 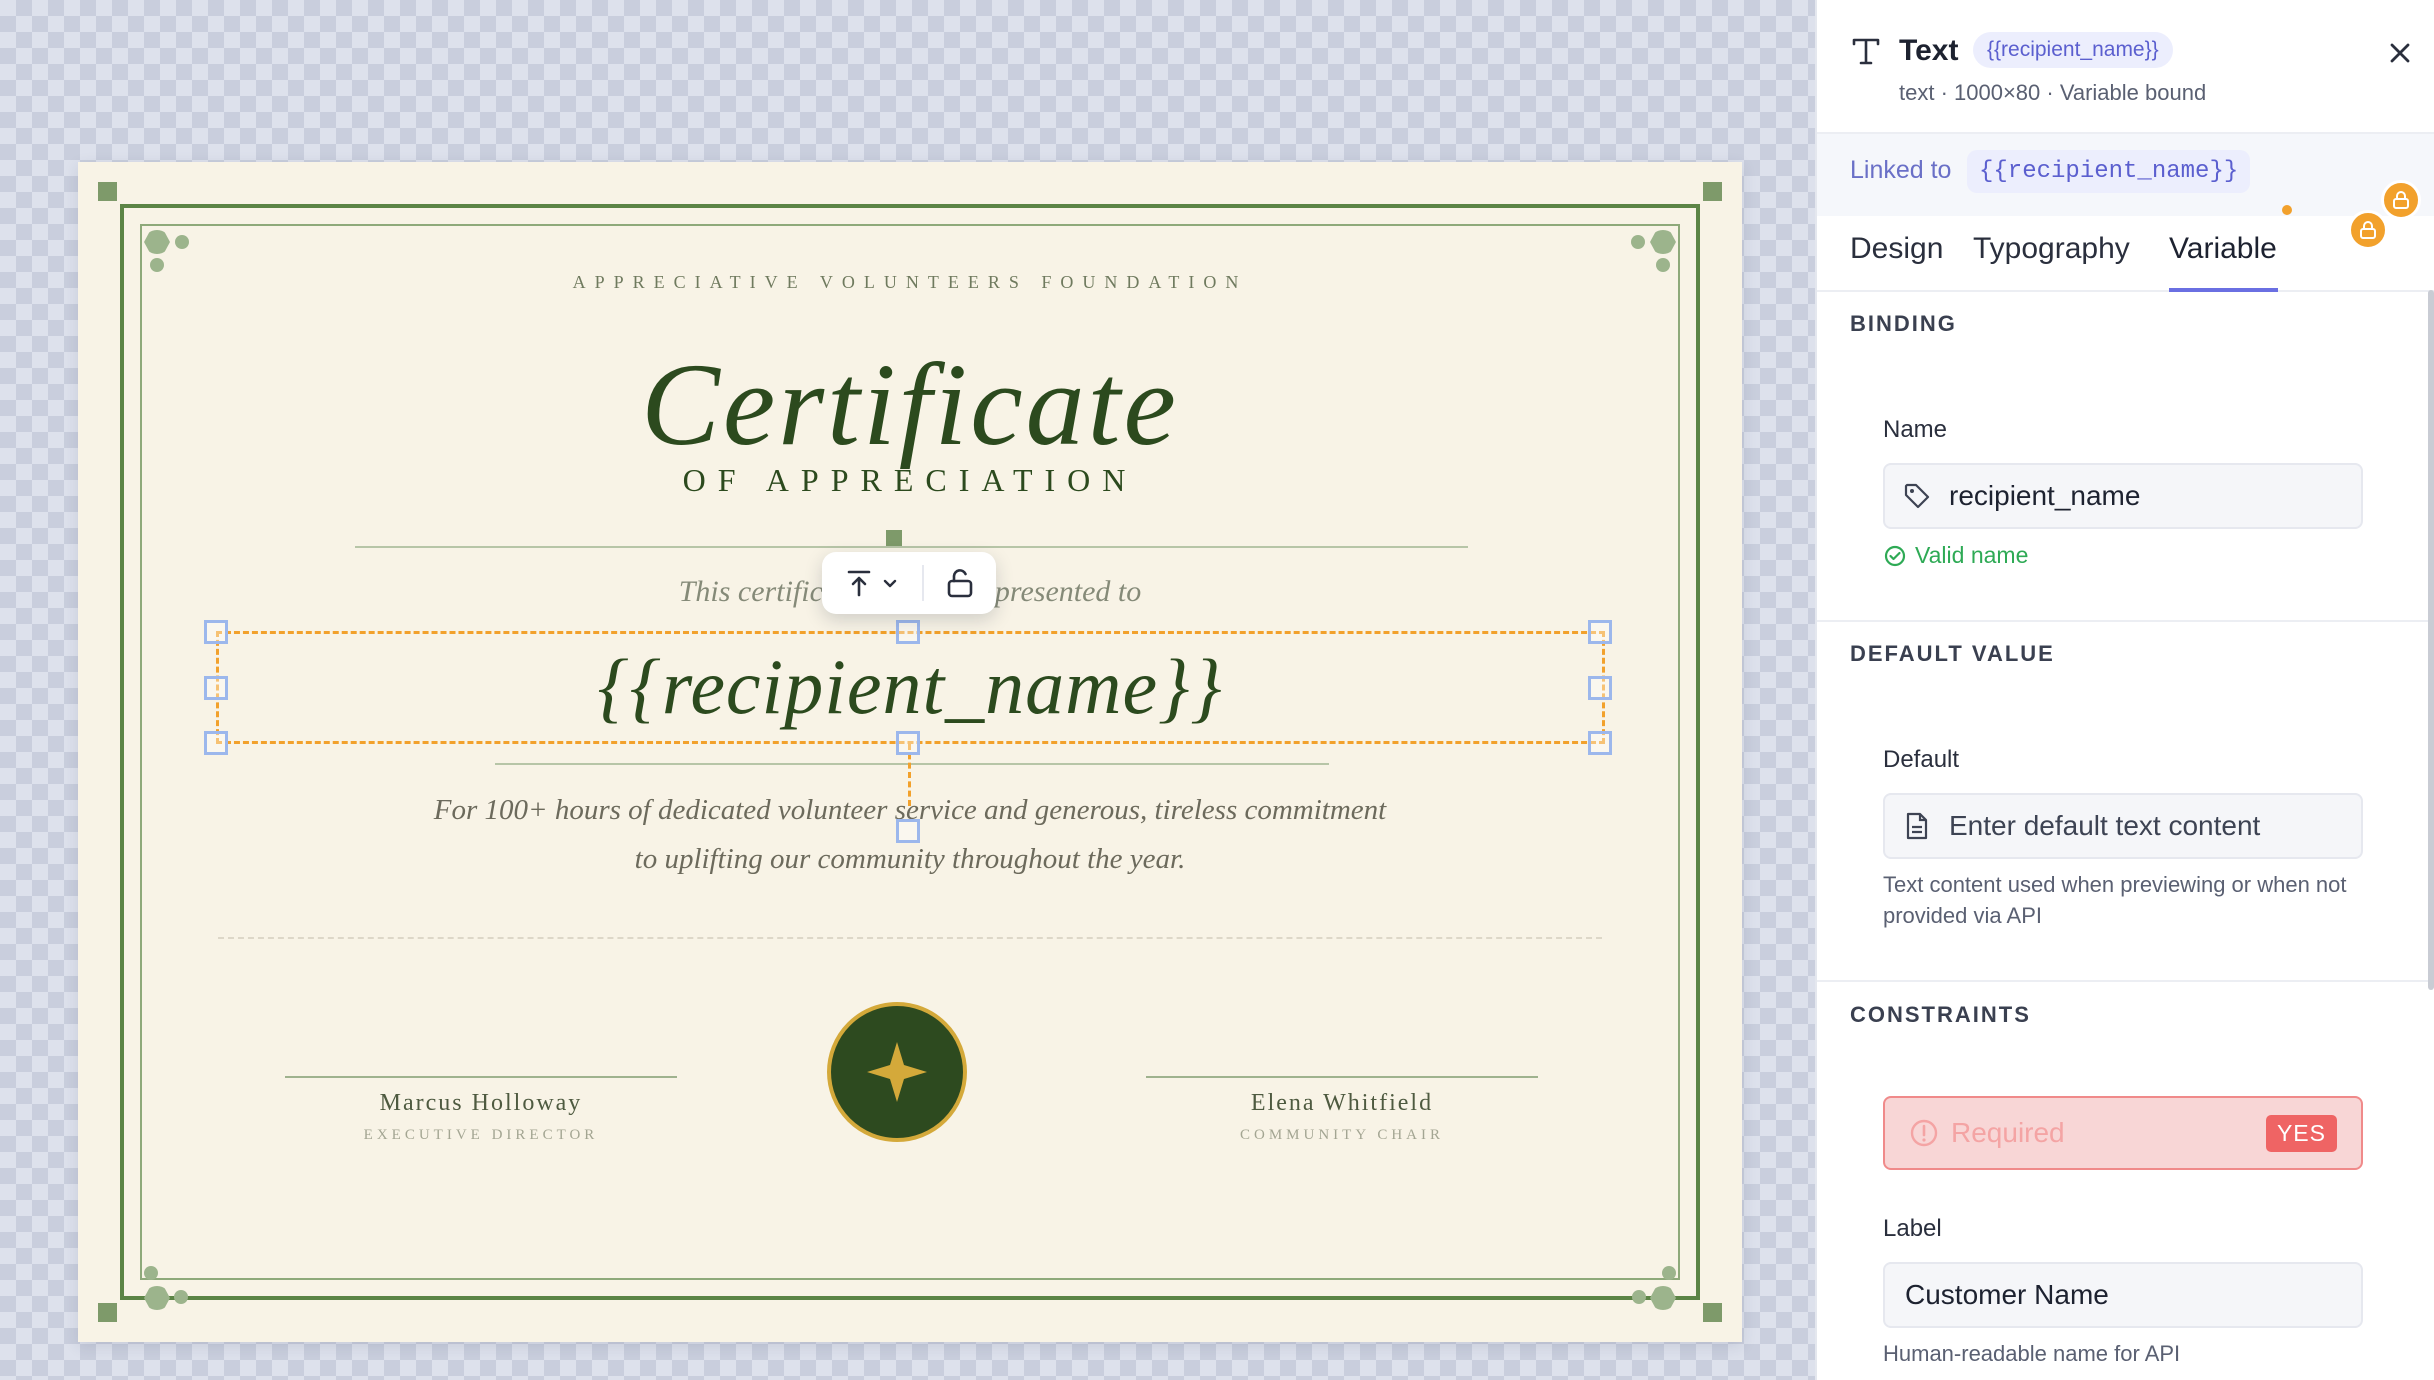 I want to click on chevron-down-icon, so click(x=890, y=583).